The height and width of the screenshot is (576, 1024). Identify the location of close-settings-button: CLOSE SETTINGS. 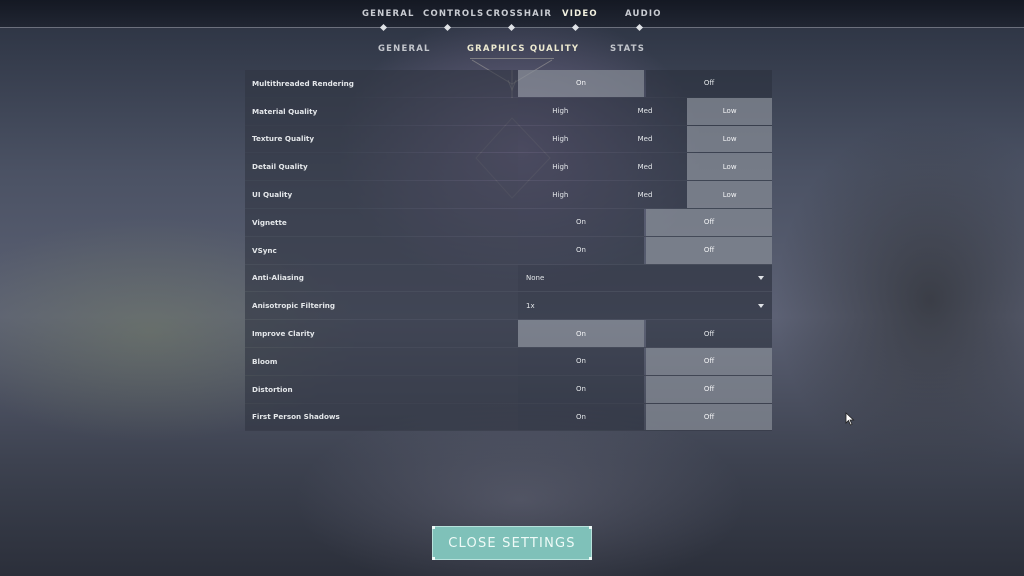
(512, 543).